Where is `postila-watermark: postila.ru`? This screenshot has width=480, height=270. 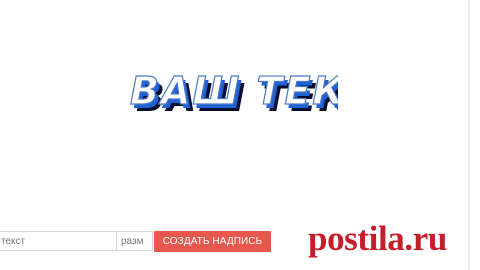
postila-watermark: postila.ru is located at coordinates (377, 238).